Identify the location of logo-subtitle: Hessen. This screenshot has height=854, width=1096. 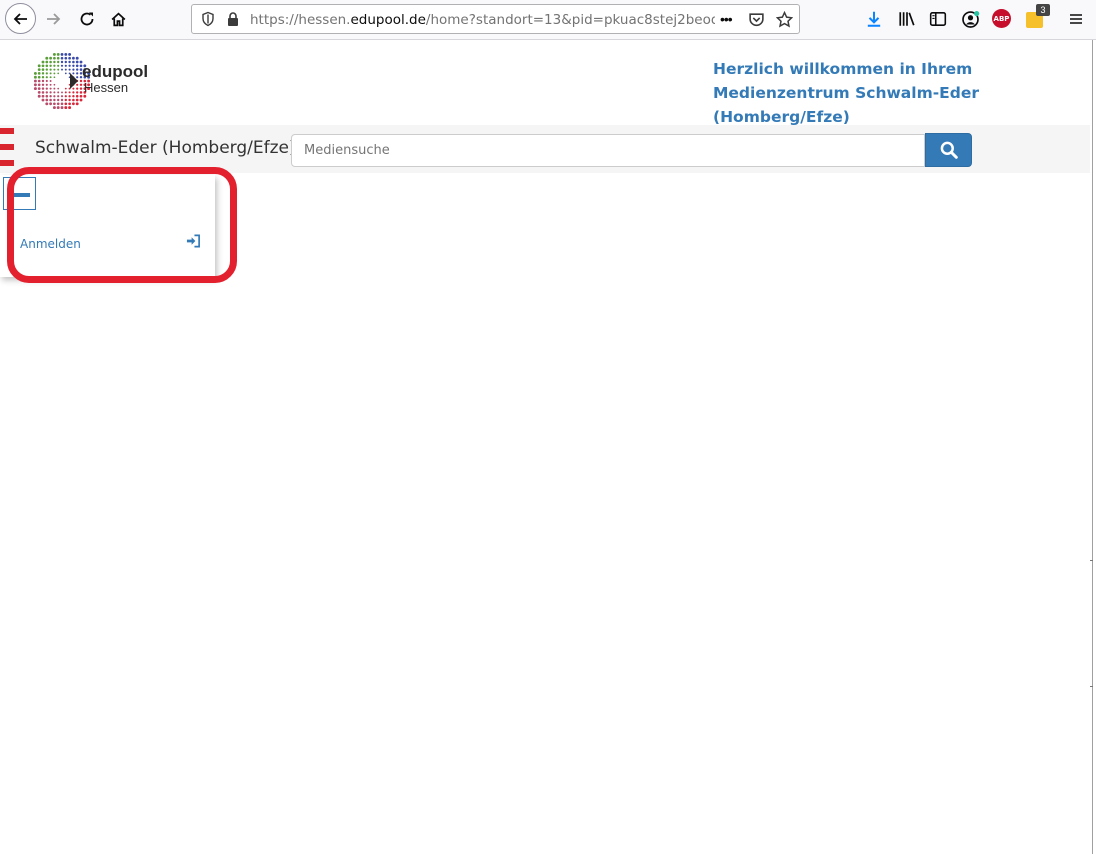
(106, 87).